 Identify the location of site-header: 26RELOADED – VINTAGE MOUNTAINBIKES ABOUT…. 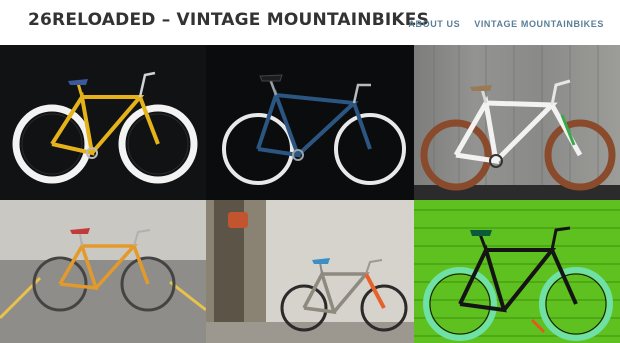
(310, 22).